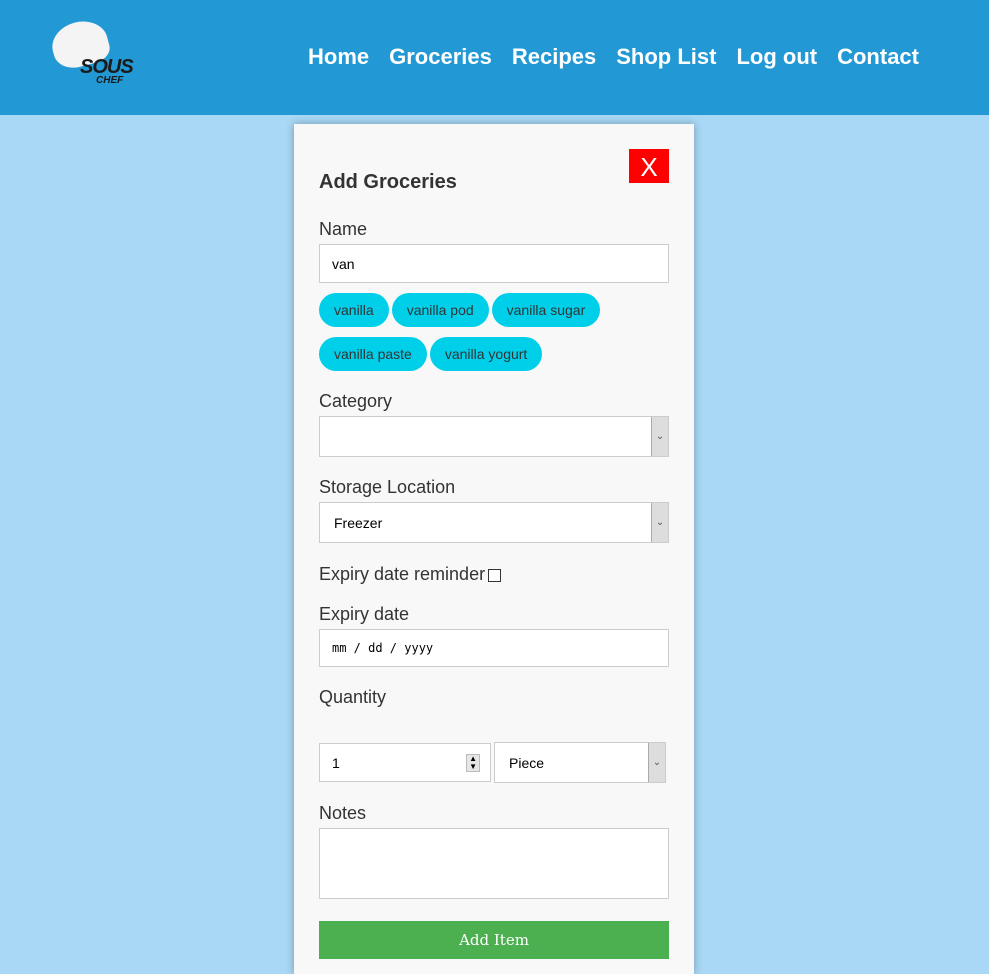 This screenshot has height=974, width=989. I want to click on expiry-reminder-label: Expiry date reminder, so click(402, 574).